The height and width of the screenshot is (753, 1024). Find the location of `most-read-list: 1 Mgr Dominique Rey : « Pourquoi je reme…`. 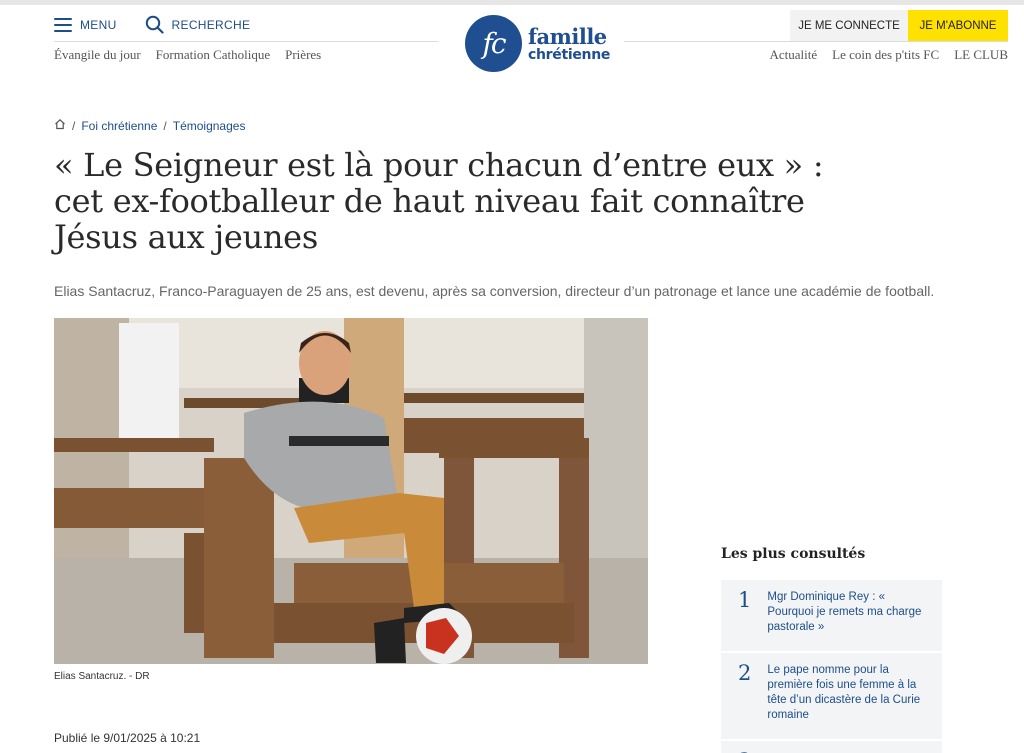

most-read-list: 1 Mgr Dominique Rey : « Pourquoi je reme… is located at coordinates (831, 666).